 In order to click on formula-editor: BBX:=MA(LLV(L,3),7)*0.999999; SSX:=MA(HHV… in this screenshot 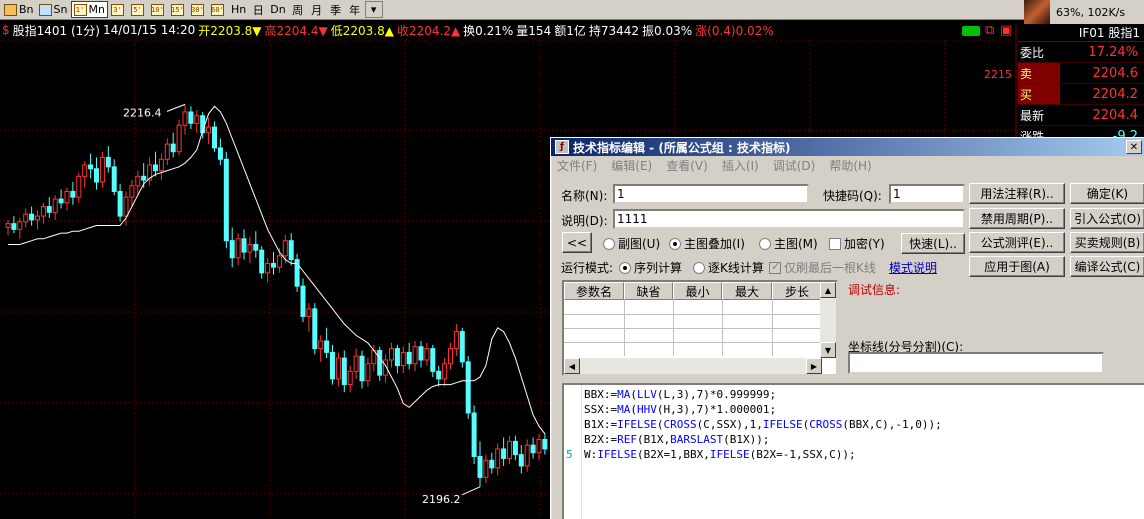, I will do `click(853, 451)`.